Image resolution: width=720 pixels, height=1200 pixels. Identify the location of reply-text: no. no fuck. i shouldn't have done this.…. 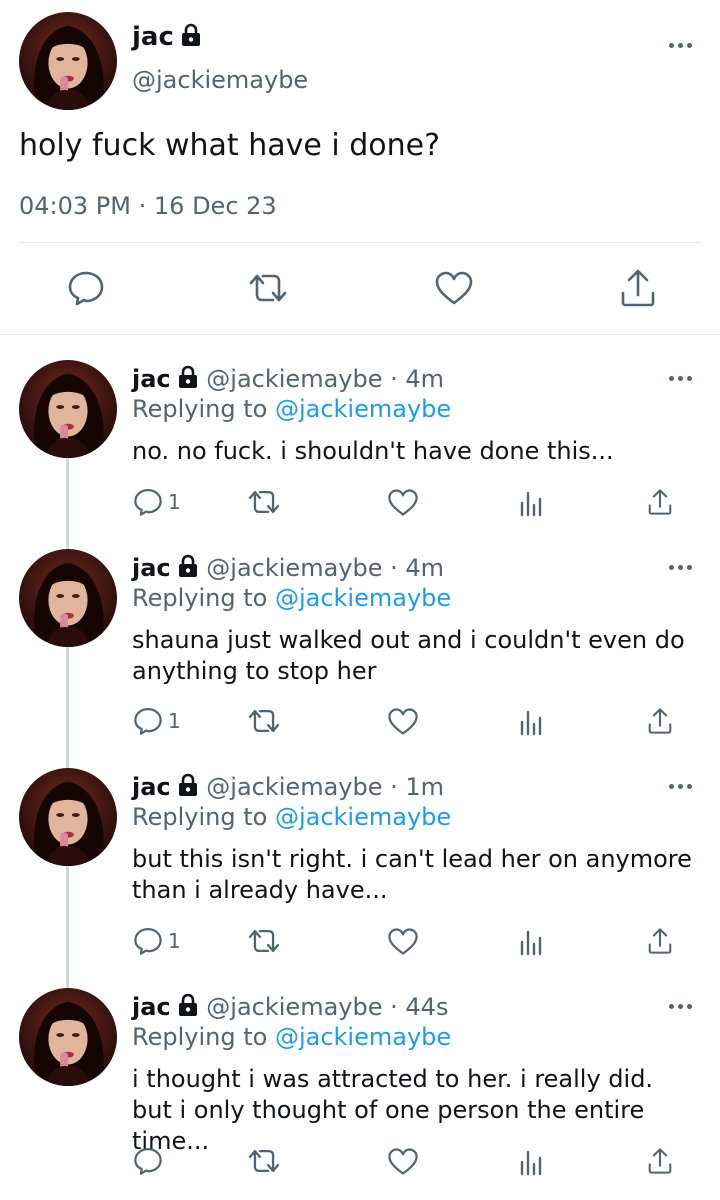
(373, 451).